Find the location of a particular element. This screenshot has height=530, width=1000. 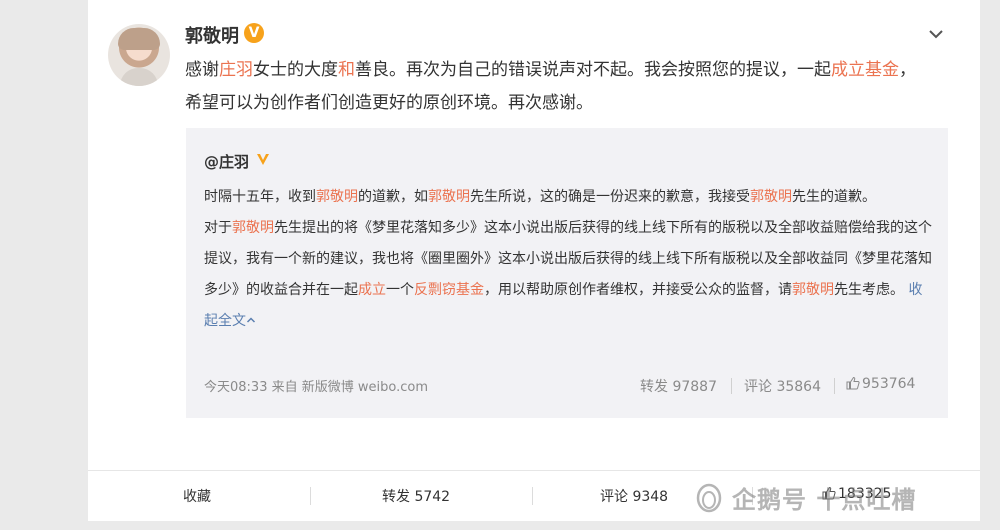

chevron-up-icon is located at coordinates (251, 321).